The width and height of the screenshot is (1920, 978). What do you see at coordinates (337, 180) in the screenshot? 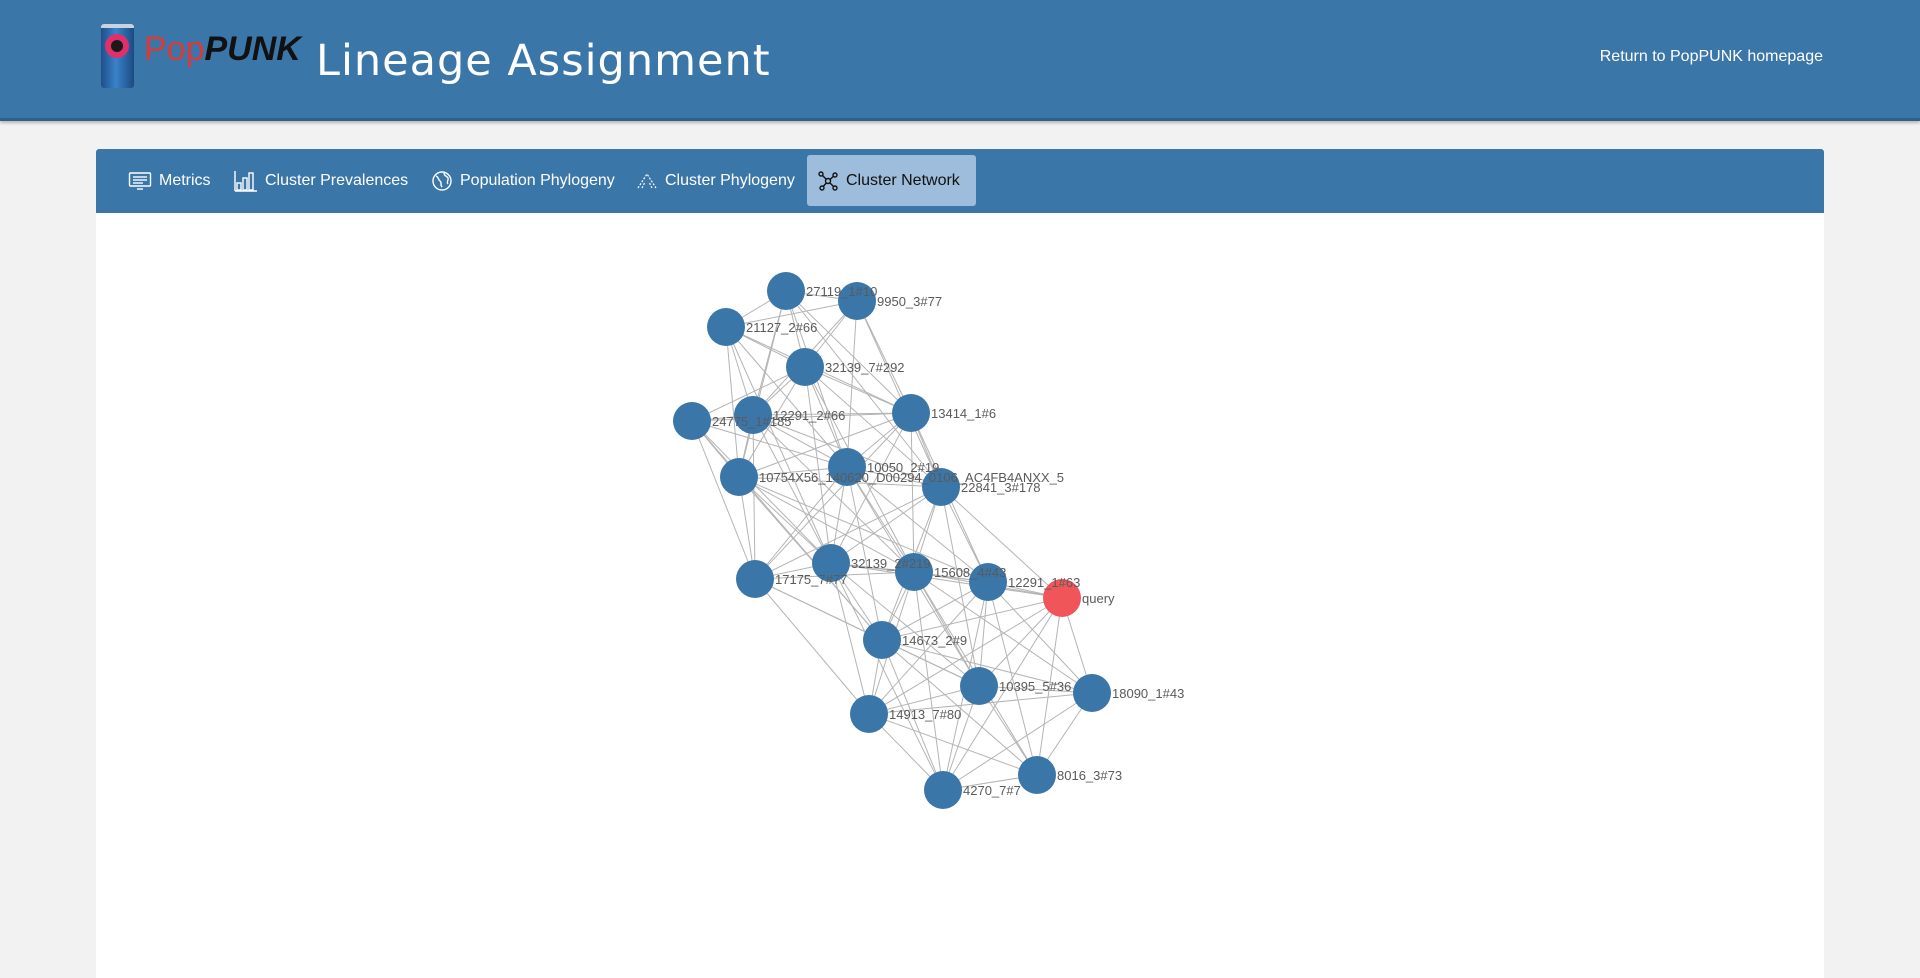
I see `tab-cluster-prevalences-label: Cluster Prevalences` at bounding box center [337, 180].